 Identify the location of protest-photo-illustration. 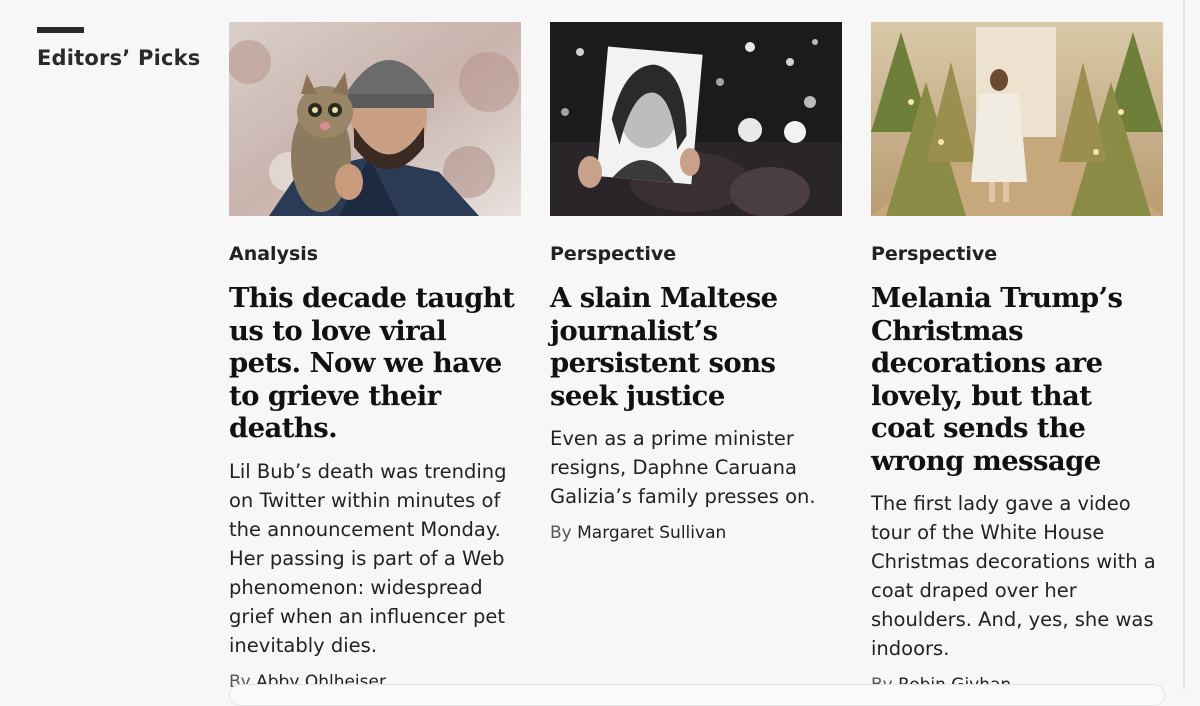
(696, 119).